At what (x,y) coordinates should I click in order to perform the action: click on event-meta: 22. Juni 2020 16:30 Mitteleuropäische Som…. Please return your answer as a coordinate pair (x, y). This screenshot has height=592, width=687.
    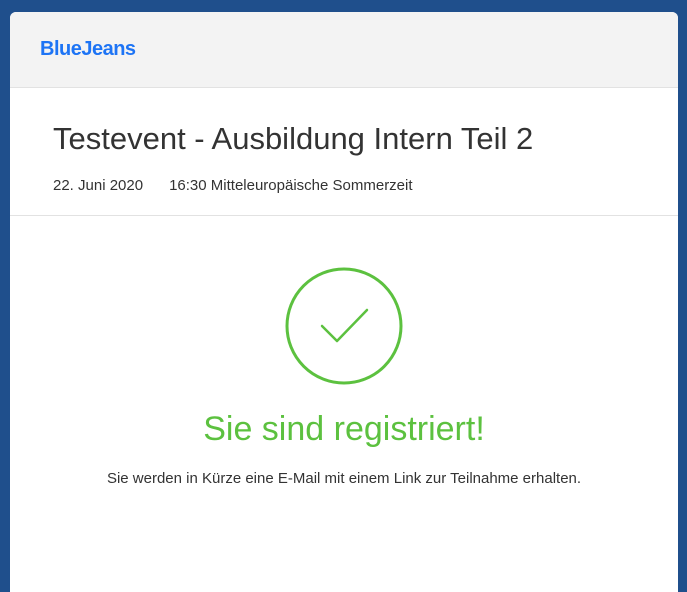
    Looking at the image, I should click on (365, 185).